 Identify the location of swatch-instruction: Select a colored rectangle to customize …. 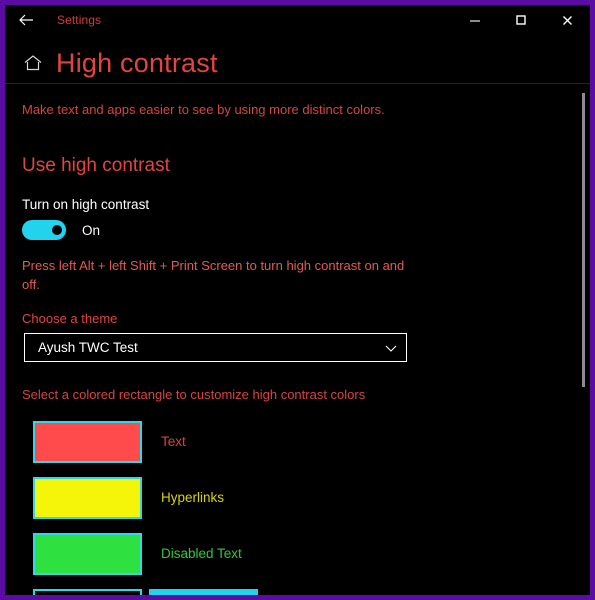
(194, 394).